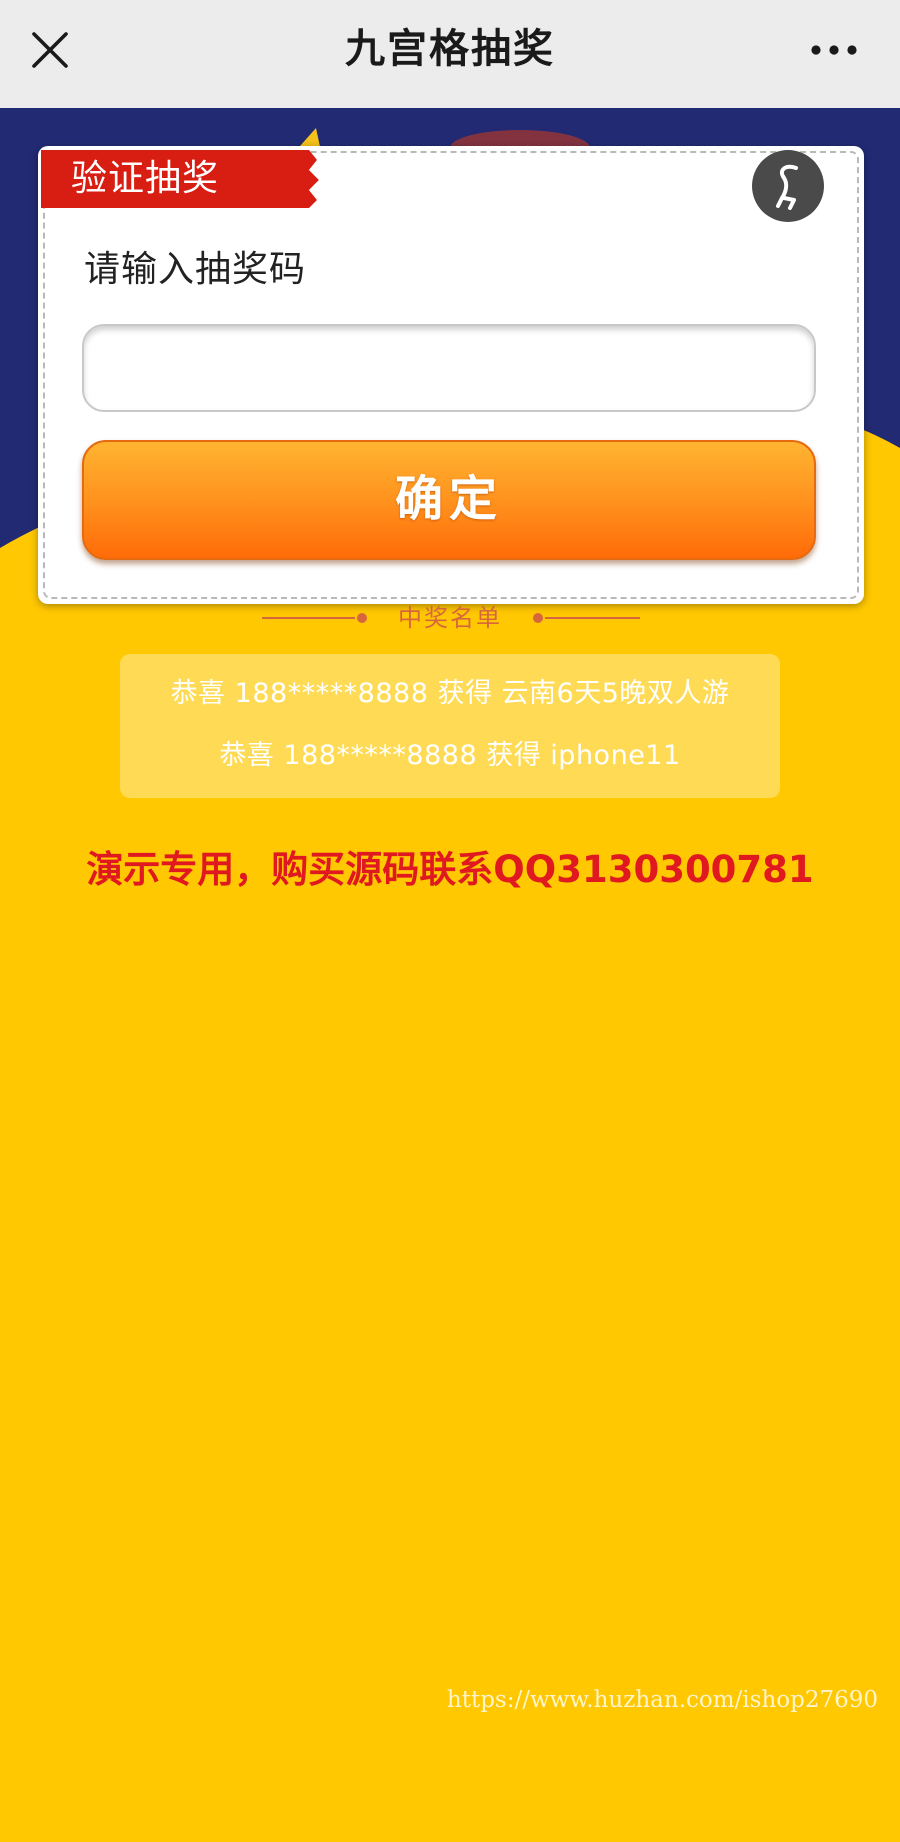  I want to click on modal-close-icon, so click(787, 187).